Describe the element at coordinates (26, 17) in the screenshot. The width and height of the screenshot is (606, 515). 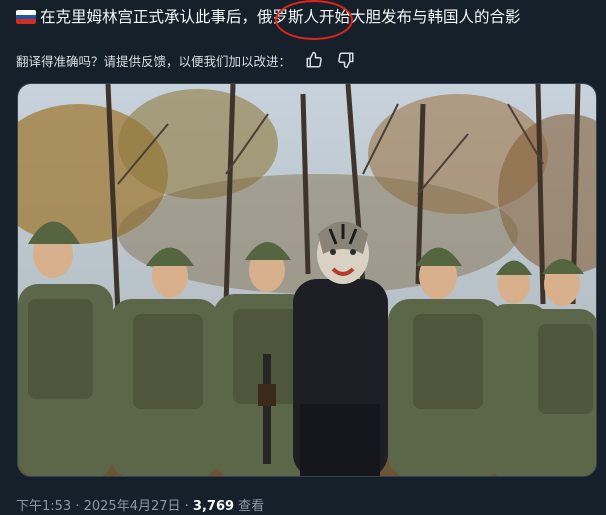
I see `russia-flag-icon` at that location.